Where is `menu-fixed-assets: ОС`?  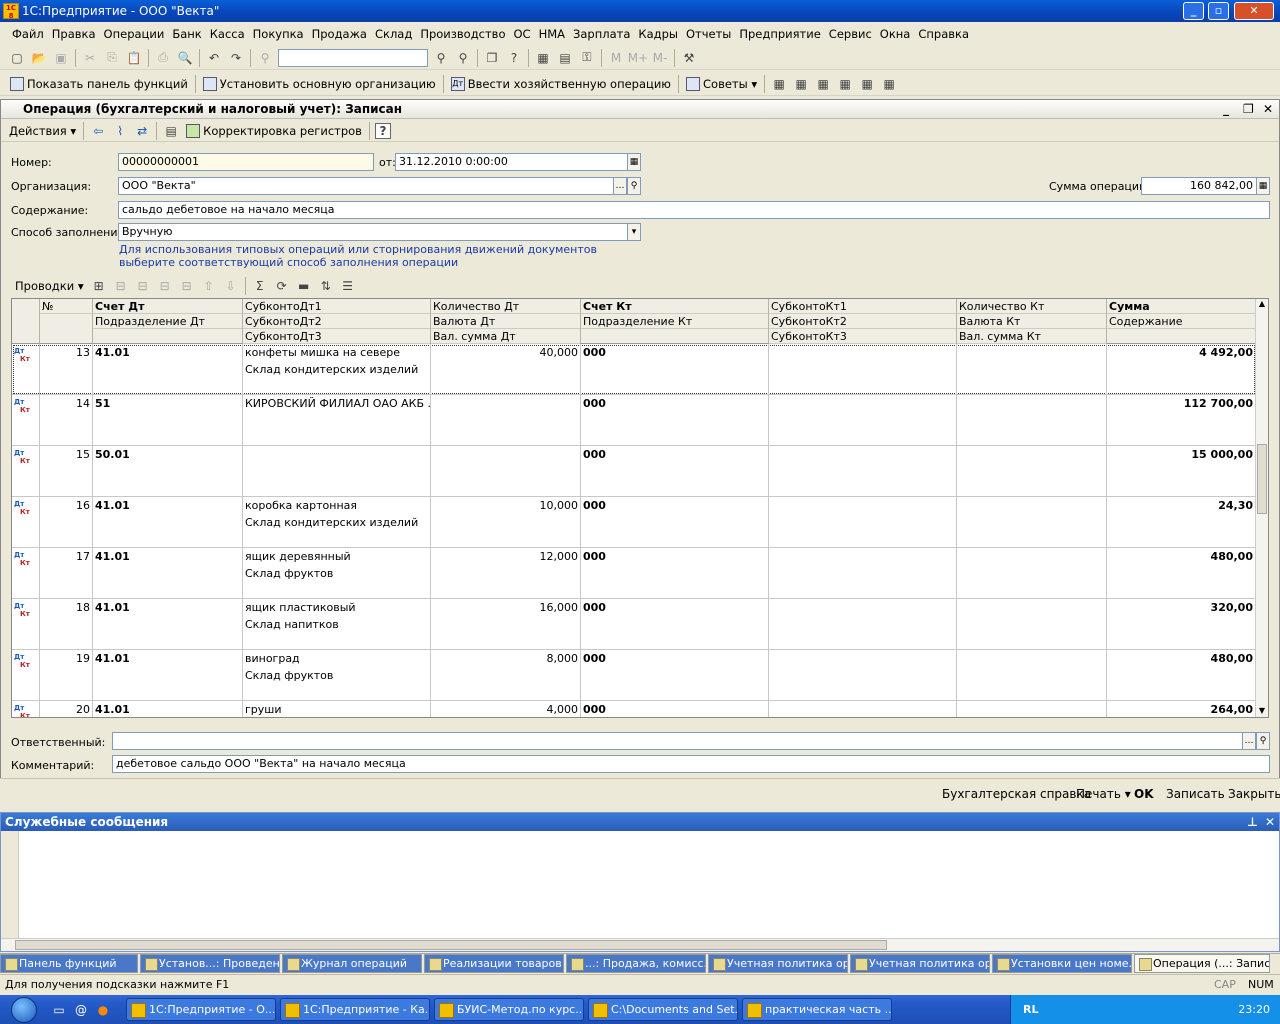
menu-fixed-assets: ОС is located at coordinates (521, 34).